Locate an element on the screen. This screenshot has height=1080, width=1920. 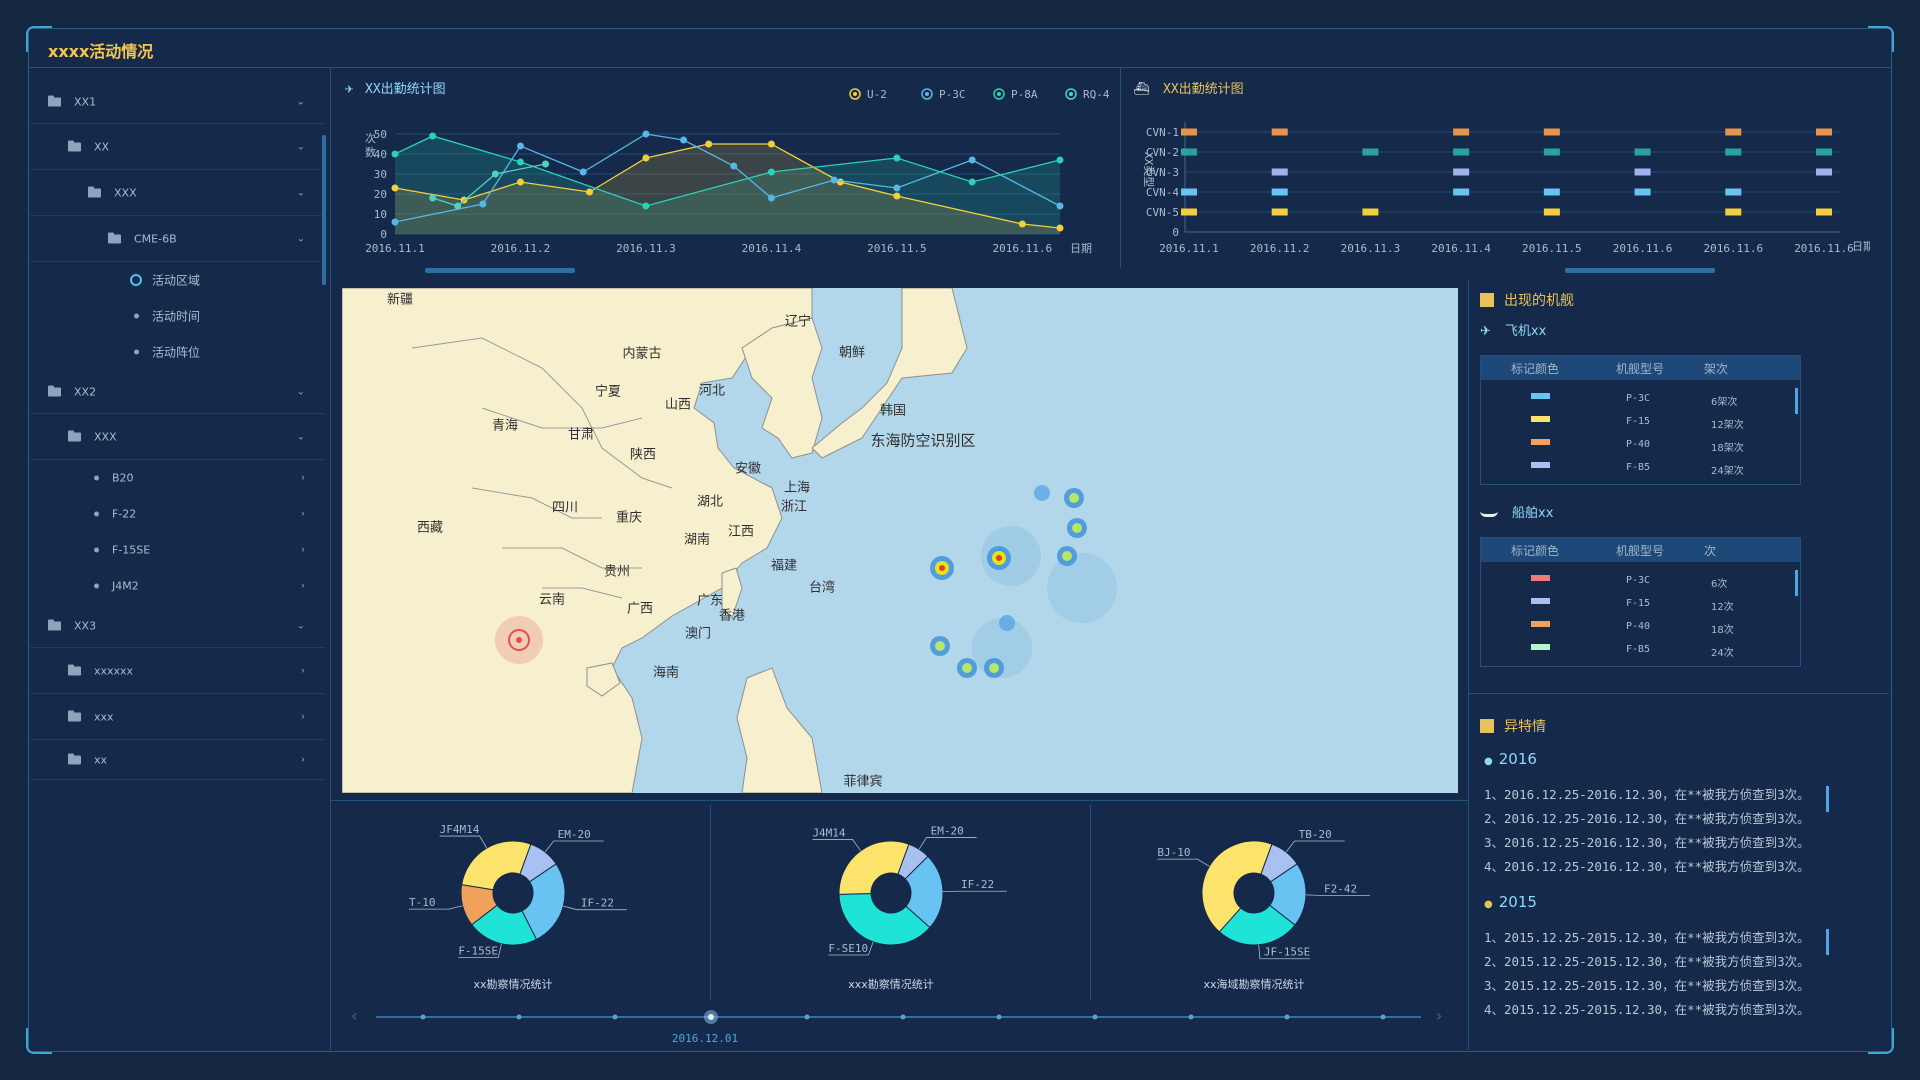
sidebar-item: XX2 ⌄ is located at coordinates (177, 392).